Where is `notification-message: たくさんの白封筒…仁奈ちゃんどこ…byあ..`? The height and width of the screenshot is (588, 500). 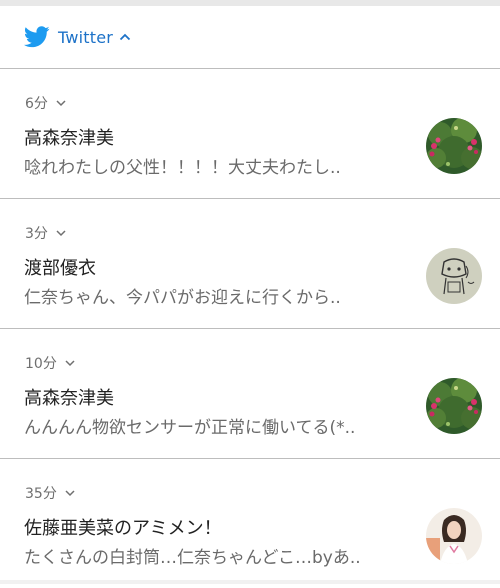 notification-message: たくさんの白封筒…仁奈ちゃんどこ…byあ.. is located at coordinates (192, 558).